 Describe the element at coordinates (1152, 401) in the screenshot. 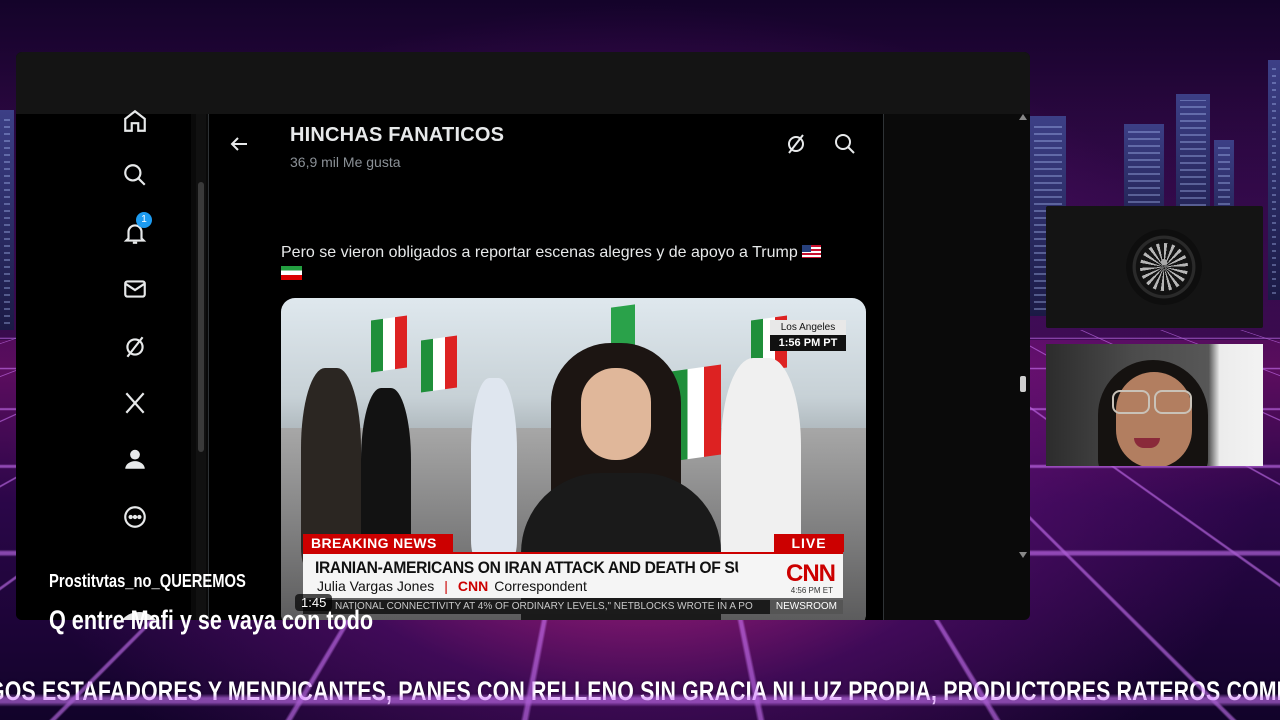

I see `webcam-person-glasses` at that location.